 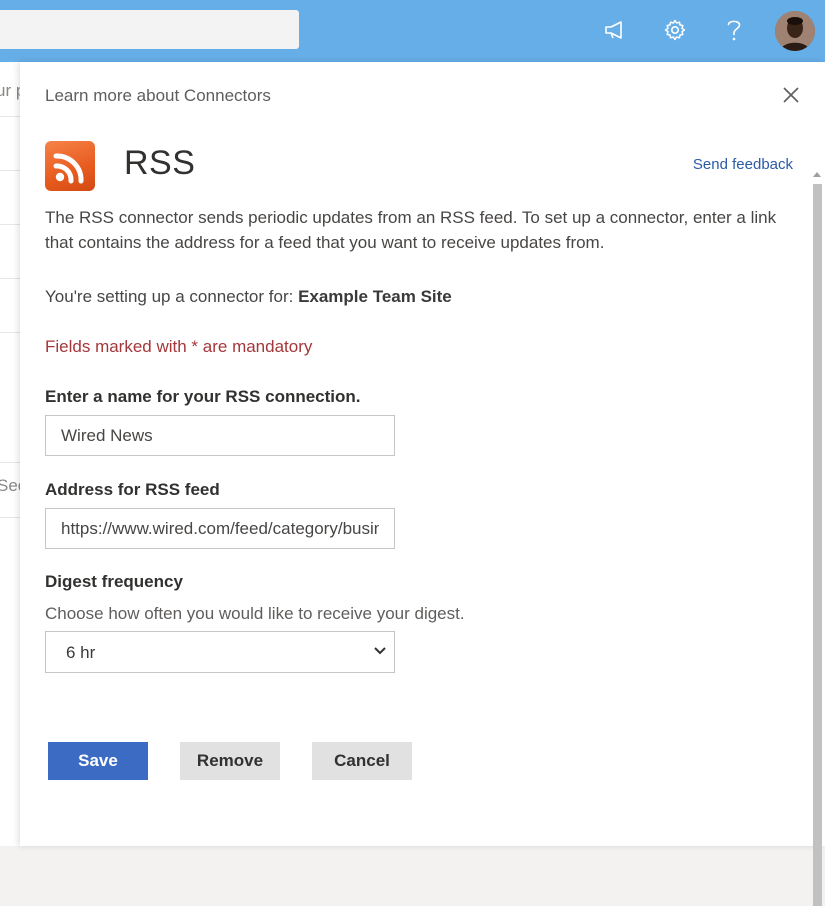 I want to click on cancel-button: Cancel, so click(x=362, y=761).